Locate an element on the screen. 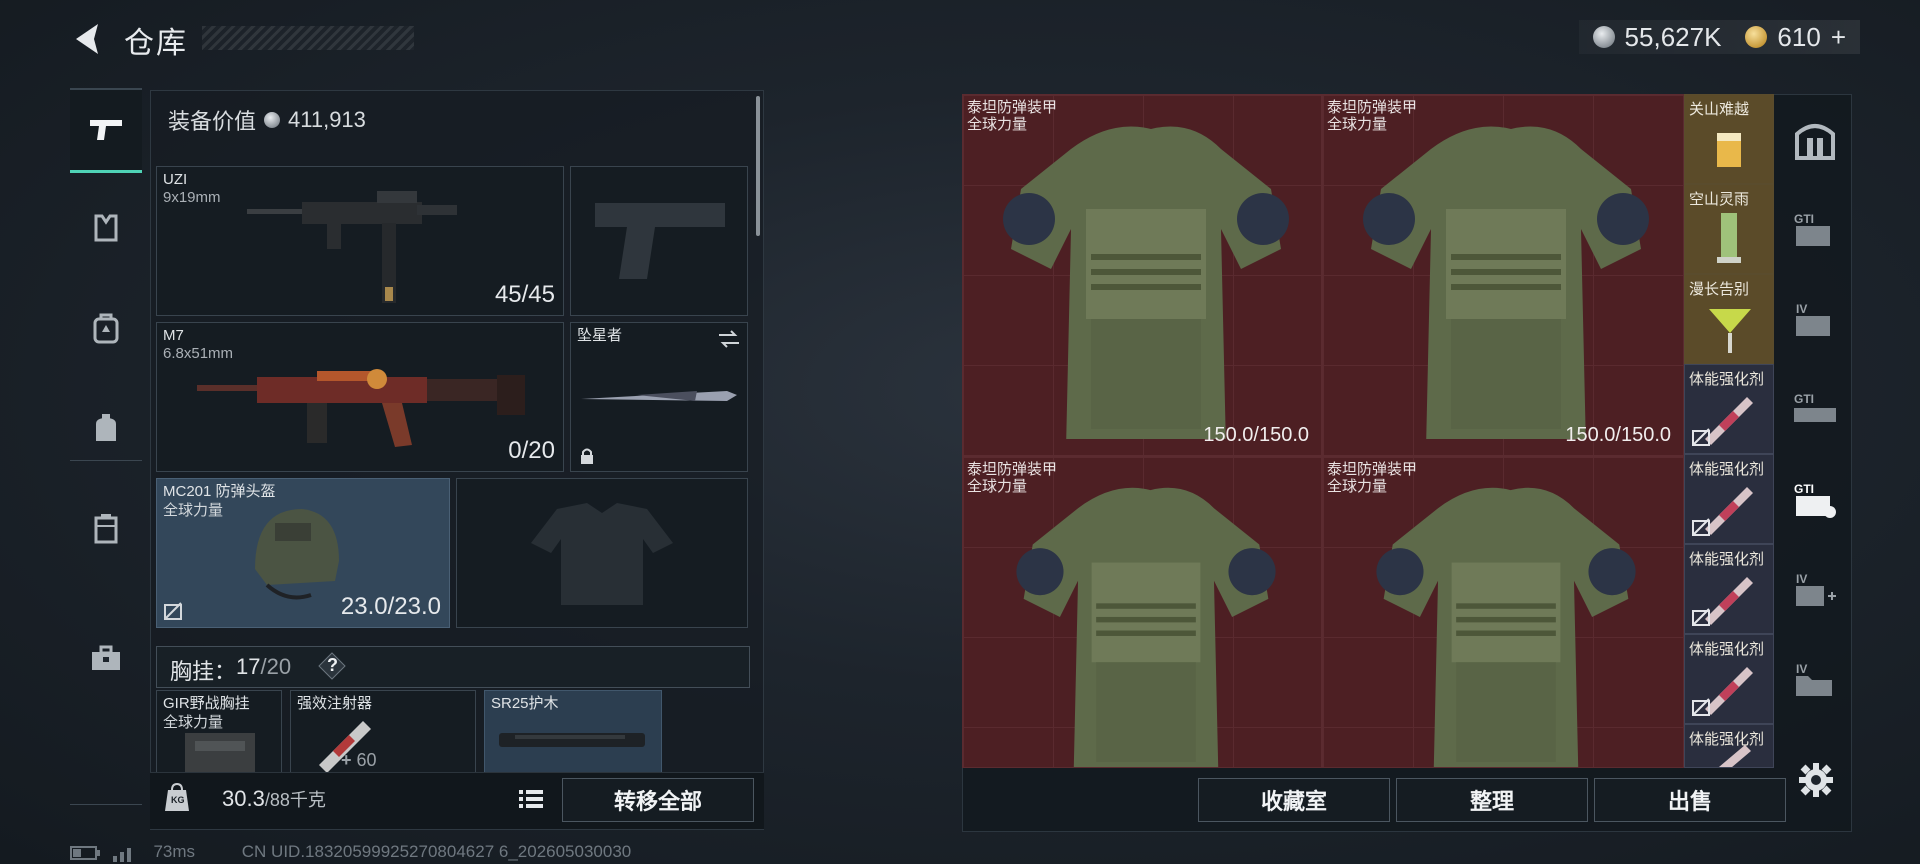  pistol-icon is located at coordinates (106, 130).